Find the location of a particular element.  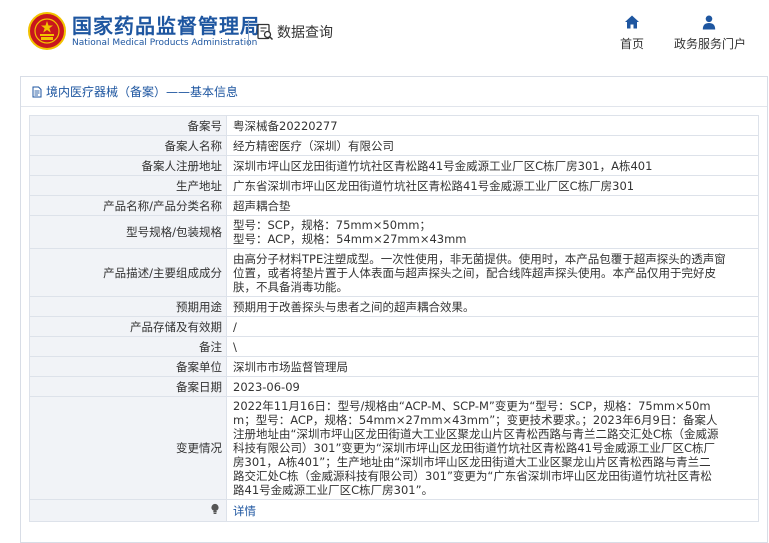

field-value: 经方精密医疗（深圳）有限公司 is located at coordinates (492, 145).